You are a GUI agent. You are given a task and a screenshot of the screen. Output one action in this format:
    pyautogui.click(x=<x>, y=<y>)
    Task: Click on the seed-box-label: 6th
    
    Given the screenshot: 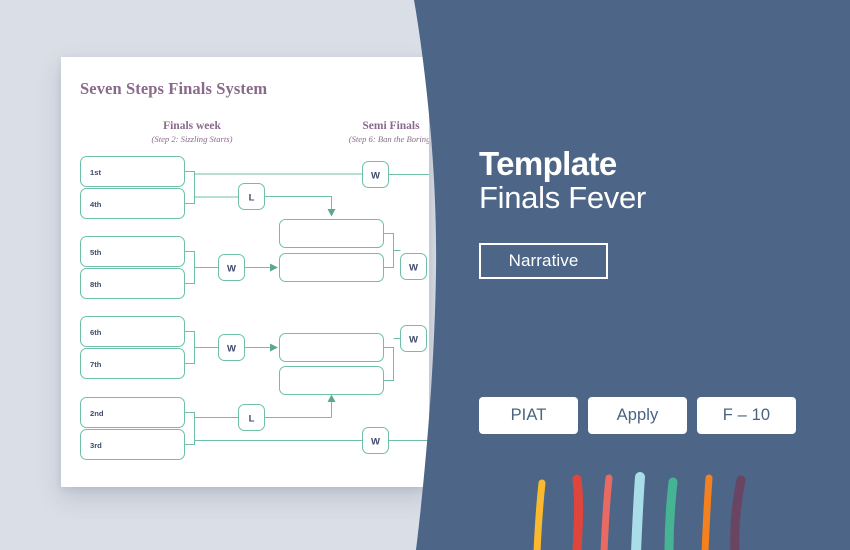 What is the action you would take?
    pyautogui.click(x=96, y=332)
    